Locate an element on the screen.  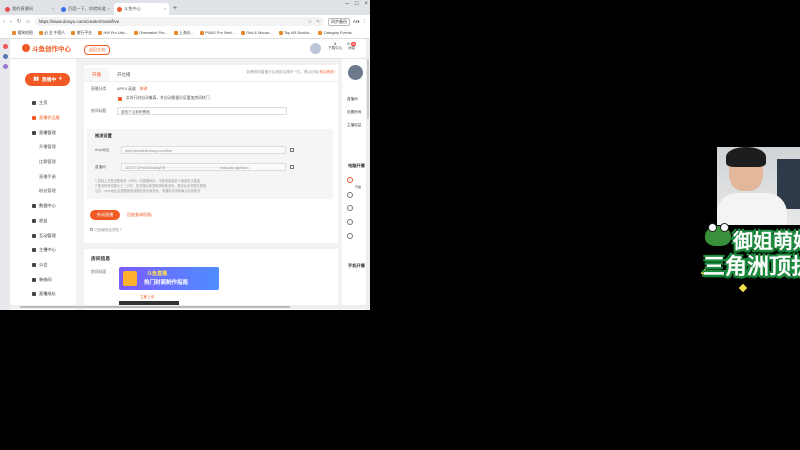
sidebar-item: 主播中心 is located at coordinates (46, 250).